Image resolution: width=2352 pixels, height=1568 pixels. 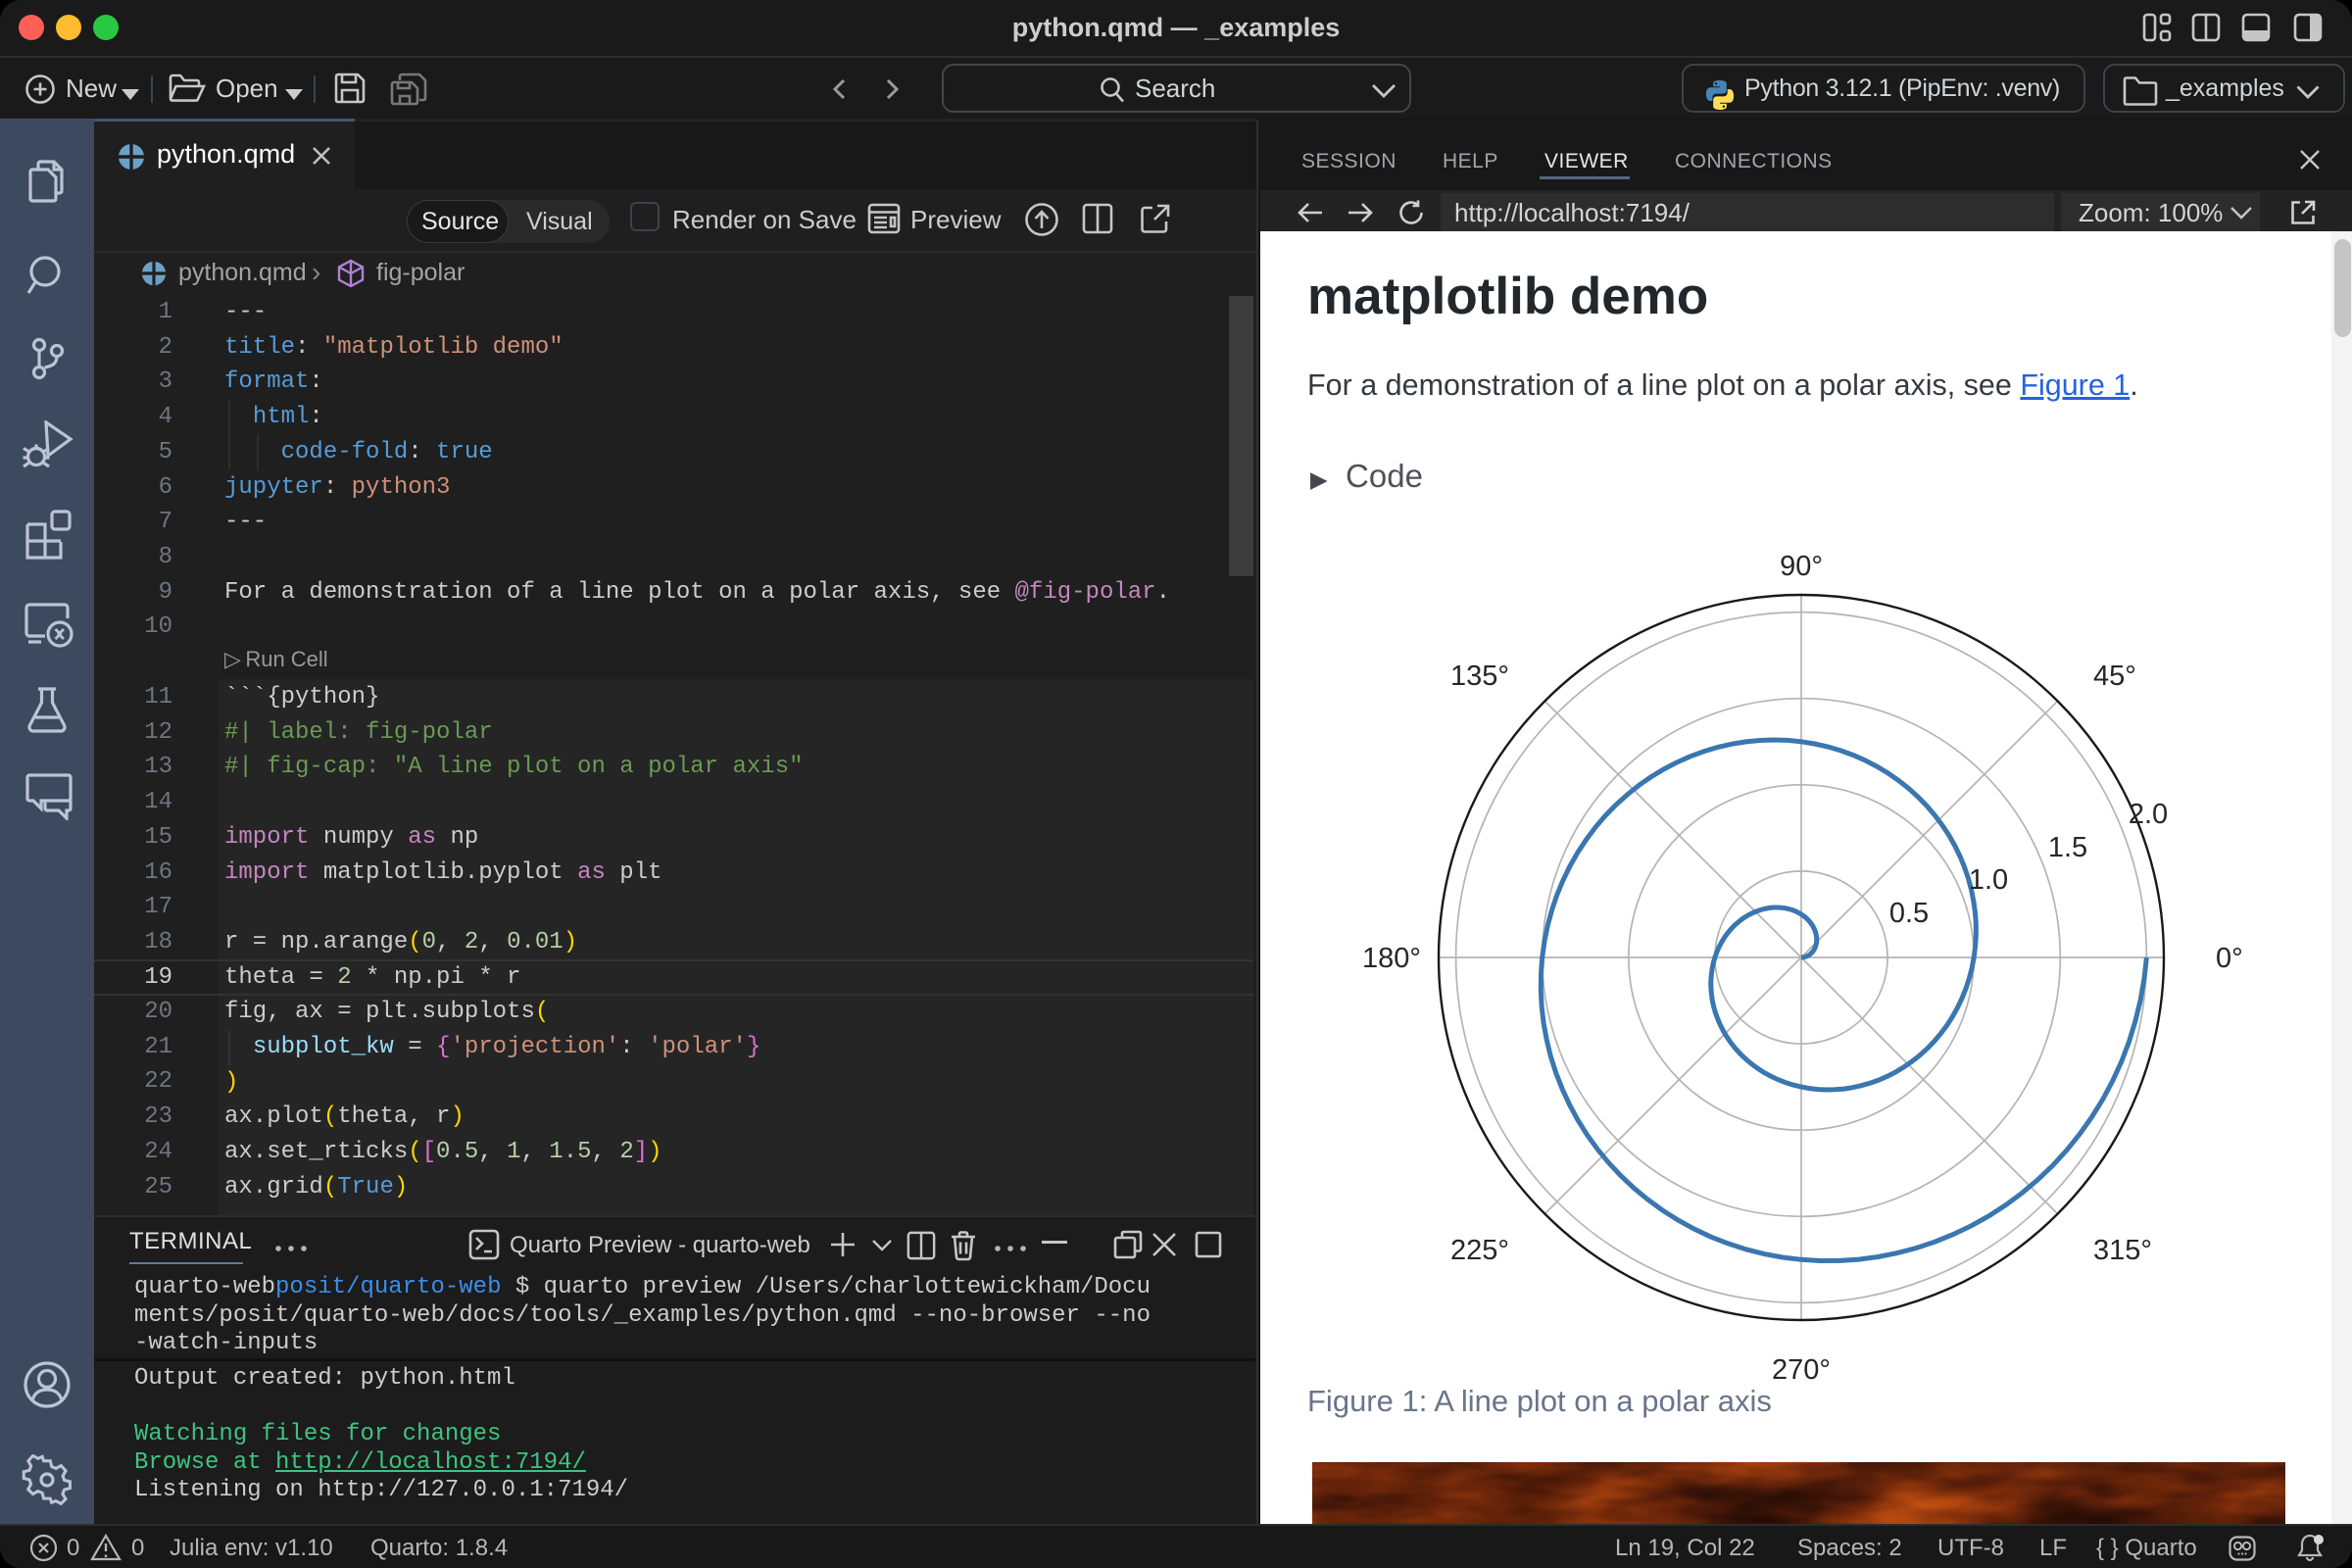 What do you see at coordinates (1801, 566) in the screenshot?
I see `svg-text: 90°` at bounding box center [1801, 566].